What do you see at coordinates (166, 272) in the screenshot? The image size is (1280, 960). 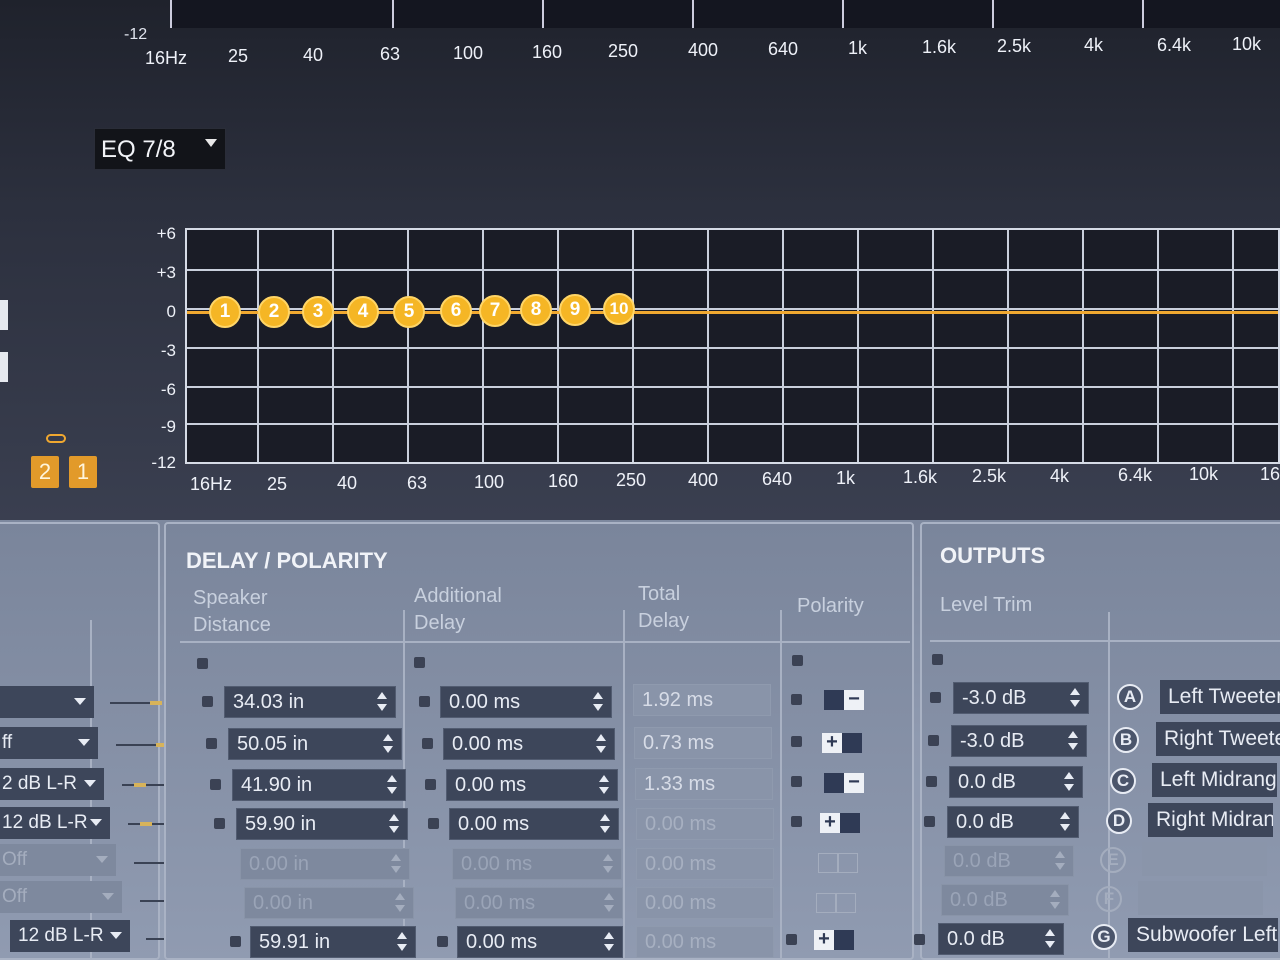 I see `eq-y-label: +3` at bounding box center [166, 272].